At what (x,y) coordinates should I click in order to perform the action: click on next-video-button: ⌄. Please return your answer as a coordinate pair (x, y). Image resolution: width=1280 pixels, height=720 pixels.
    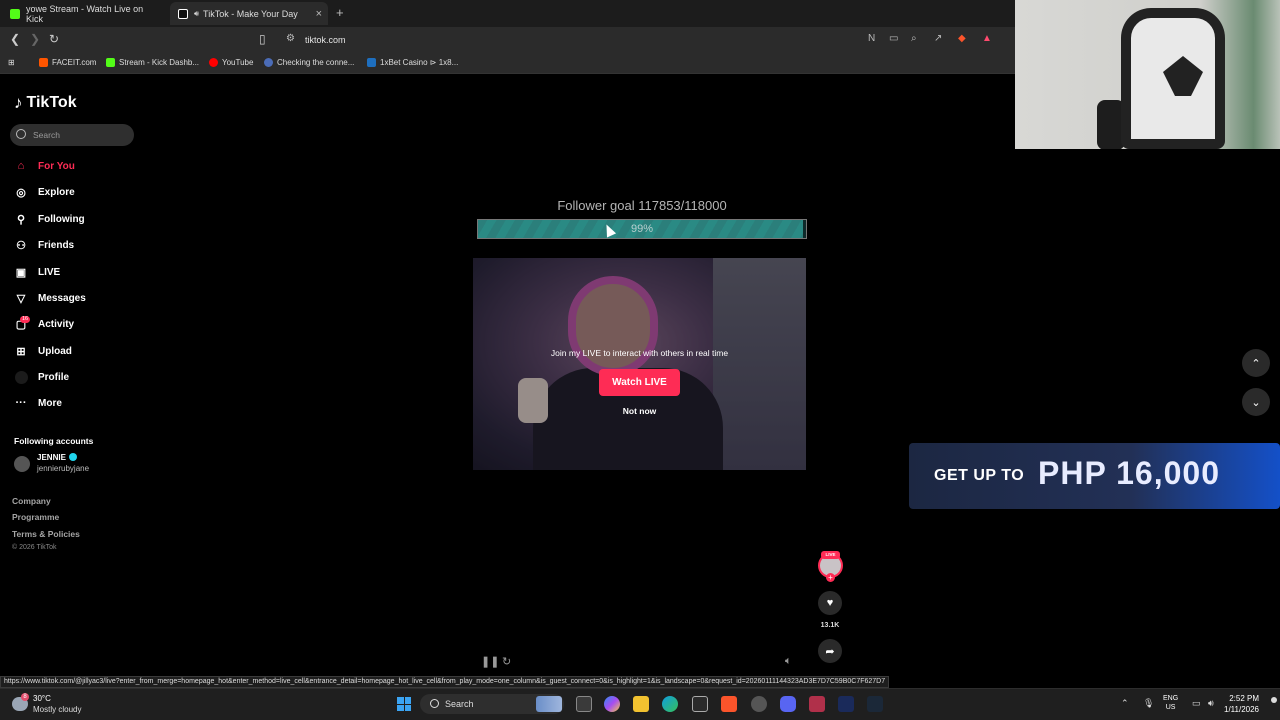
    Looking at the image, I should click on (1256, 402).